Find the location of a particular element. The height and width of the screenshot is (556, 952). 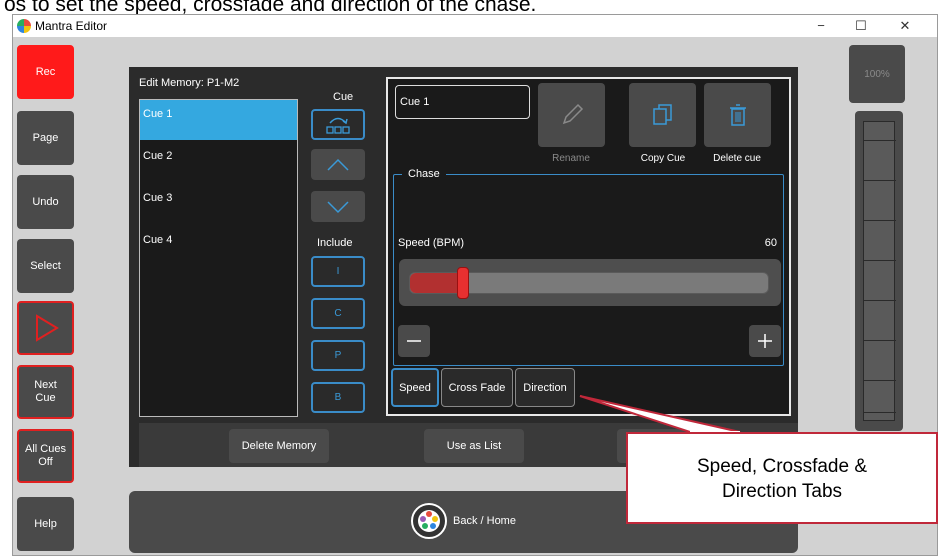

rename-label: Rename is located at coordinates (571, 158).